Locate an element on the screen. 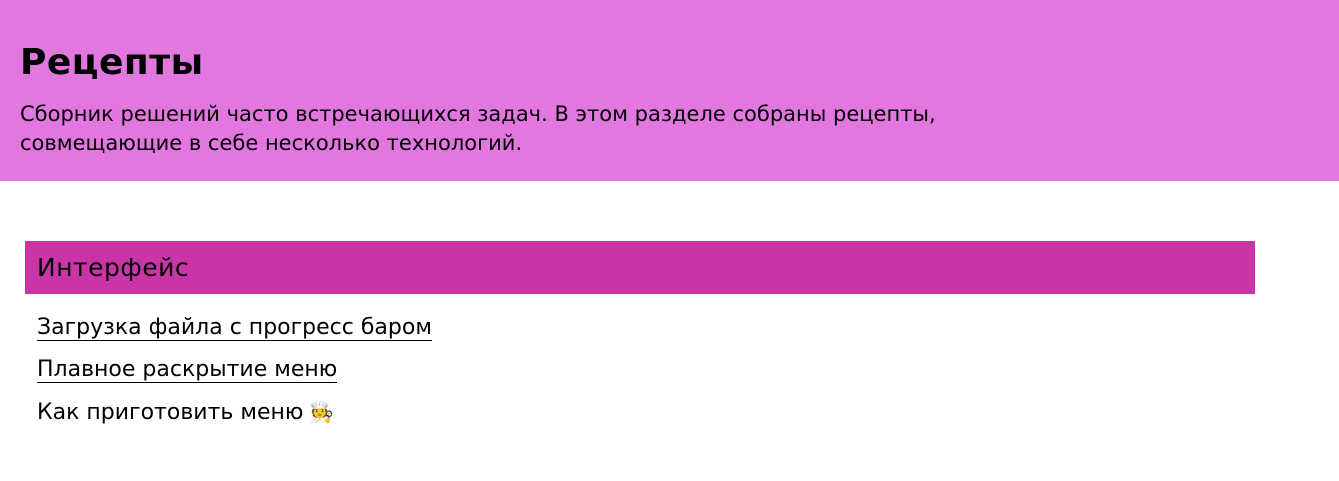 This screenshot has height=481, width=1339. list-item: Загрузка файла с прогресс баром is located at coordinates (234, 333).